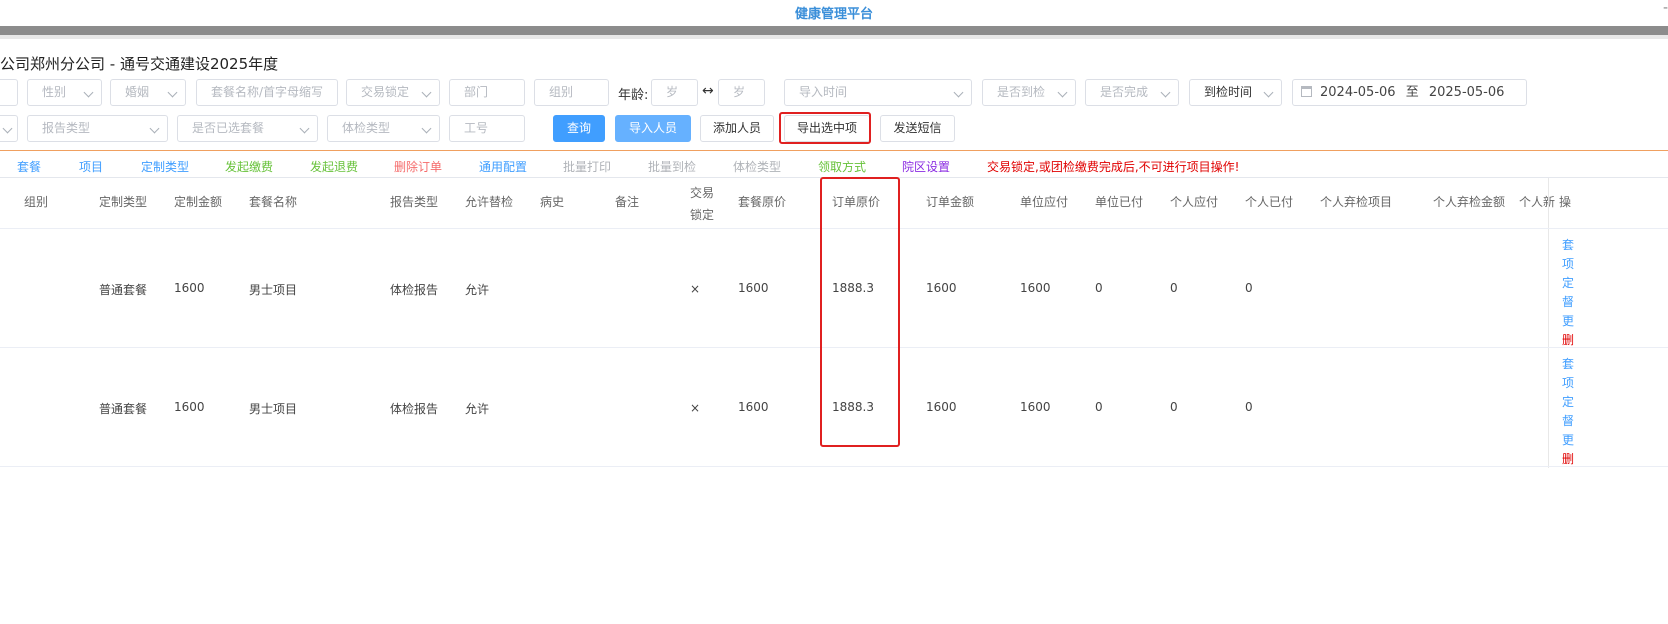 The image size is (1668, 624). What do you see at coordinates (878, 92) in the screenshot?
I see `import-time-select: 导入时间` at bounding box center [878, 92].